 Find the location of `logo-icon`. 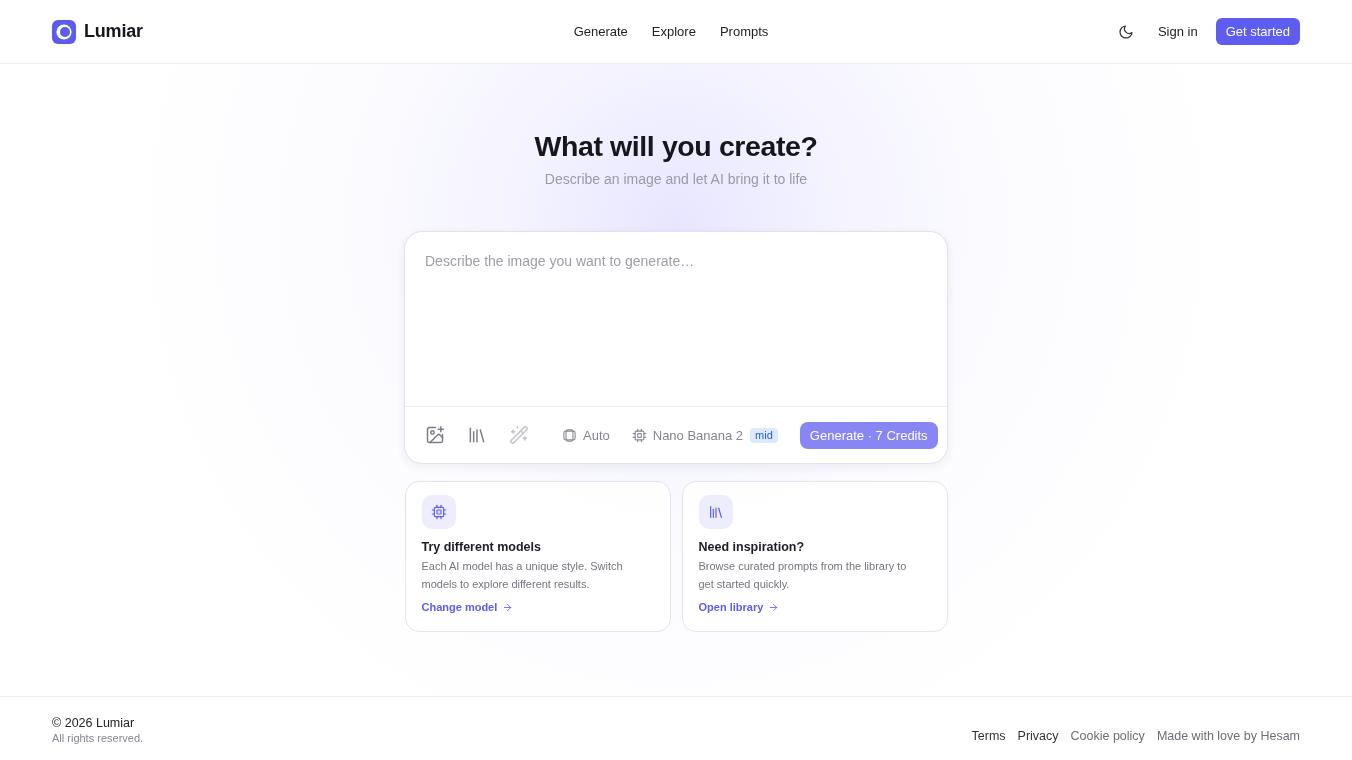

logo-icon is located at coordinates (64, 31).